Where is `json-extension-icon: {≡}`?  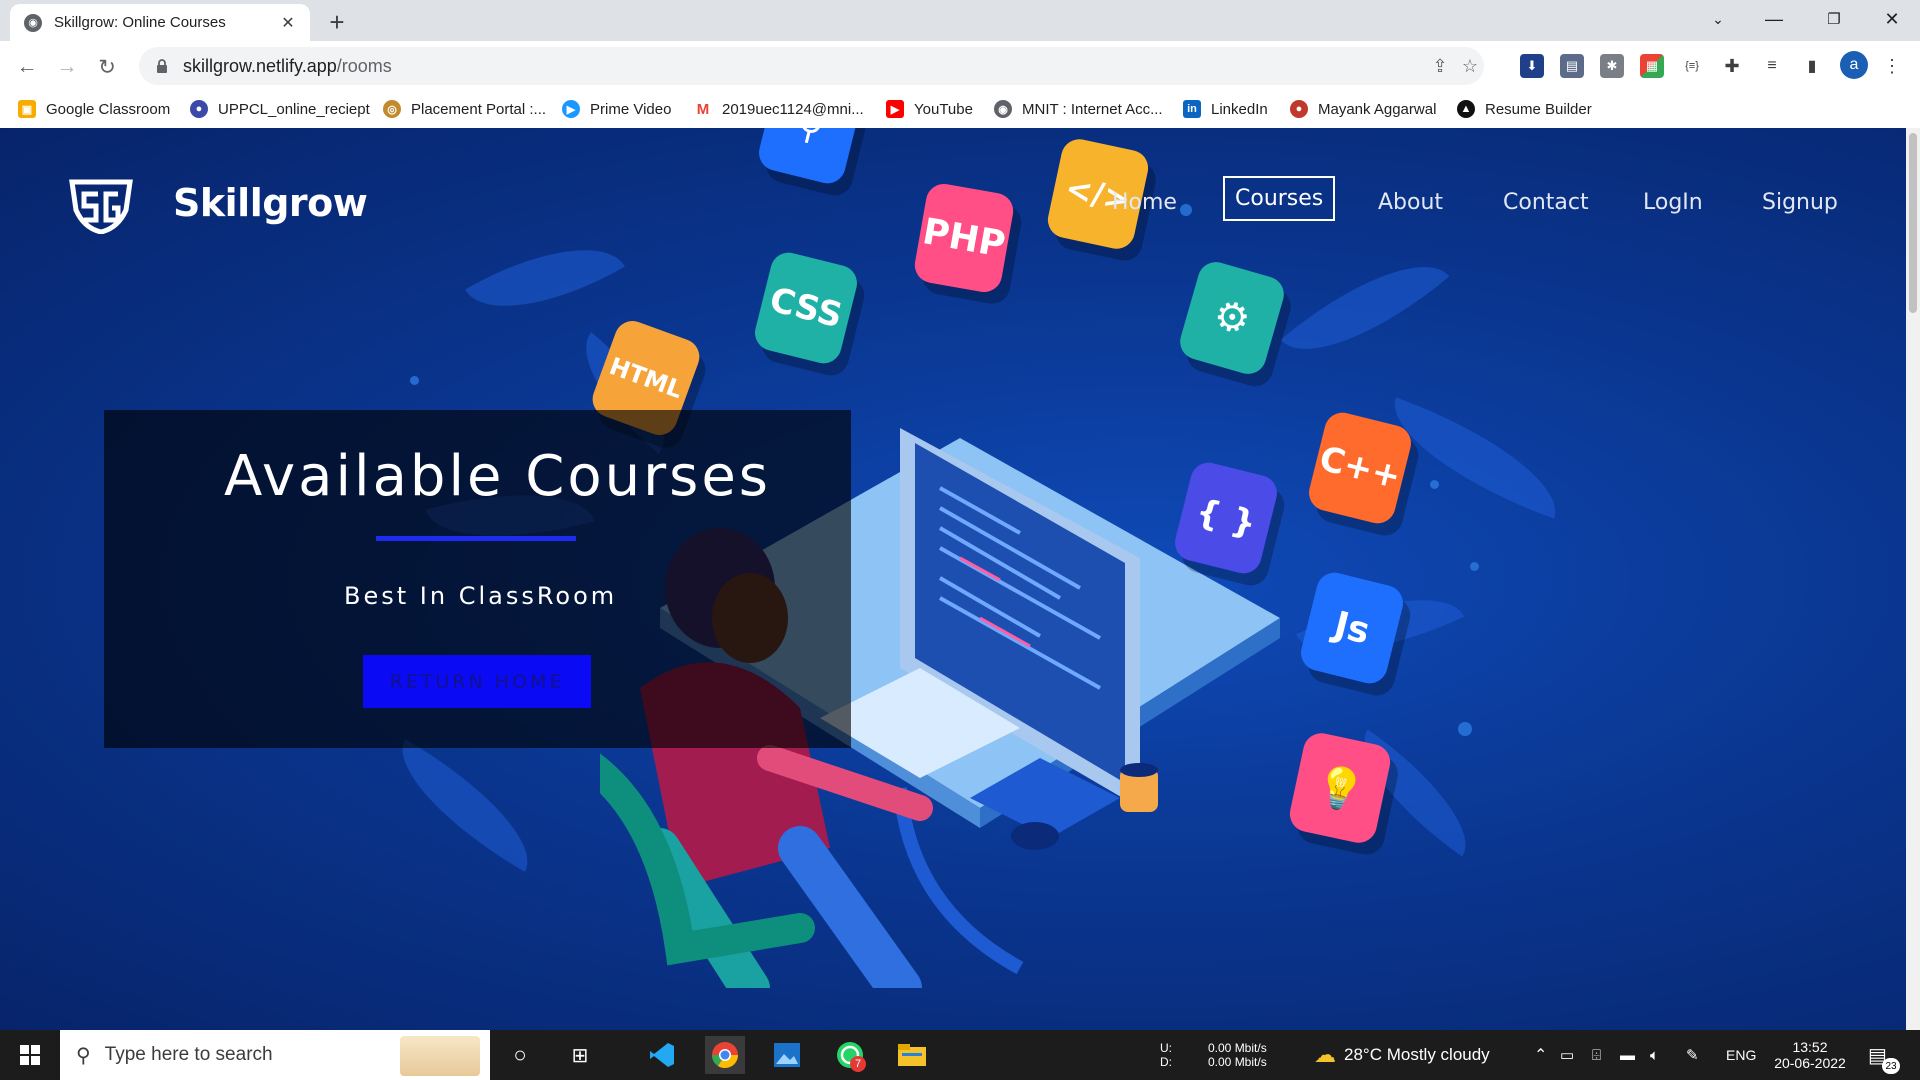 json-extension-icon: {≡} is located at coordinates (1692, 66).